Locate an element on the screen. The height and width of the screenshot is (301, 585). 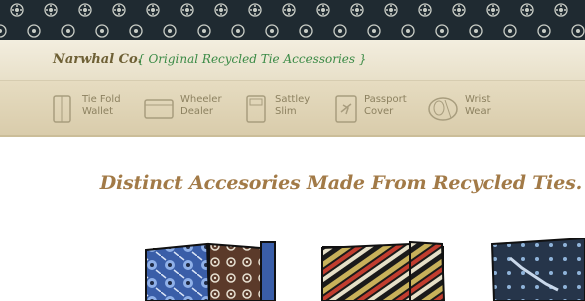
card-holder-icon is located at coordinates (159, 109).